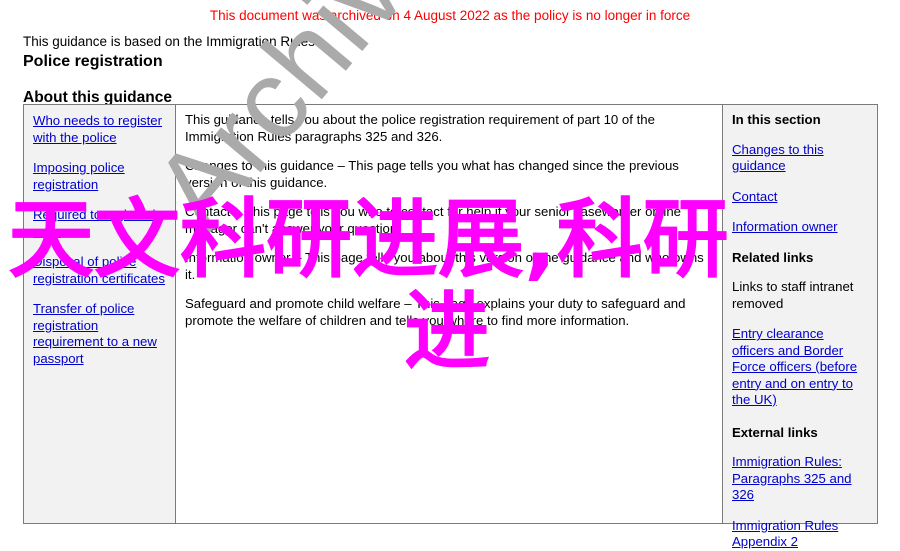 Image resolution: width=900 pixels, height=551 pixels. What do you see at coordinates (793, 295) in the screenshot?
I see `related-links-note: Links to staff intranet removed` at bounding box center [793, 295].